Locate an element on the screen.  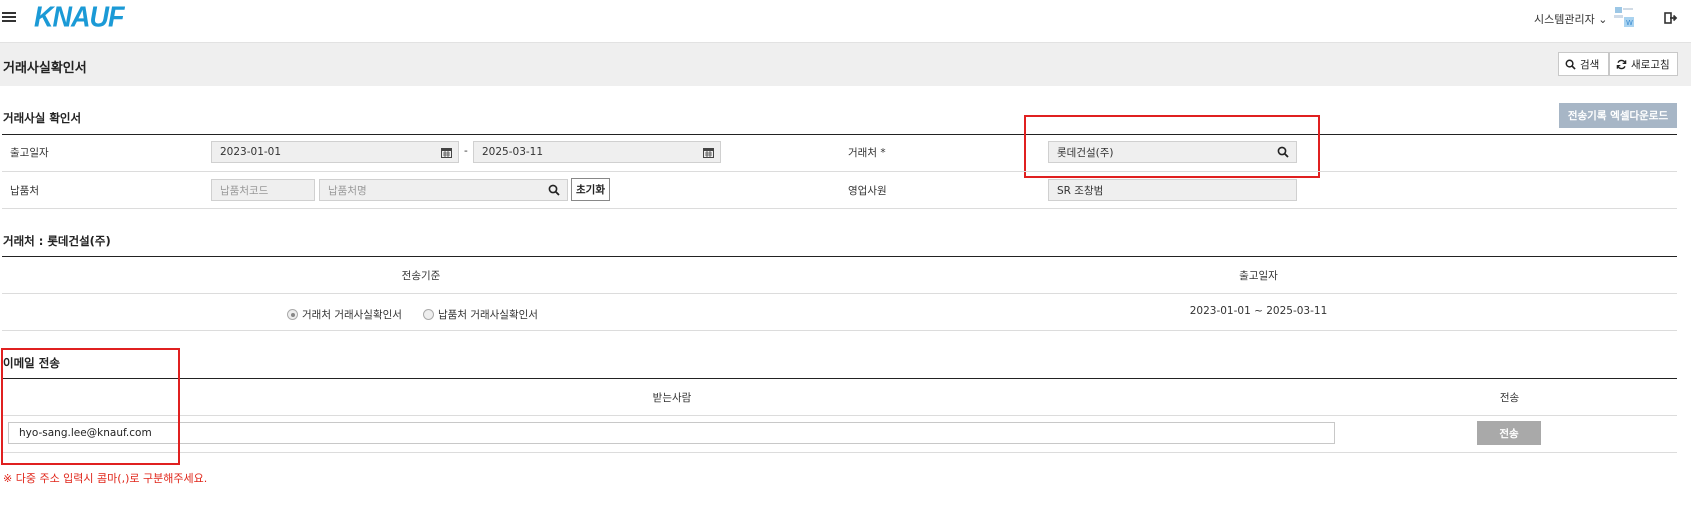
search-button: 검색 is located at coordinates (1583, 64).